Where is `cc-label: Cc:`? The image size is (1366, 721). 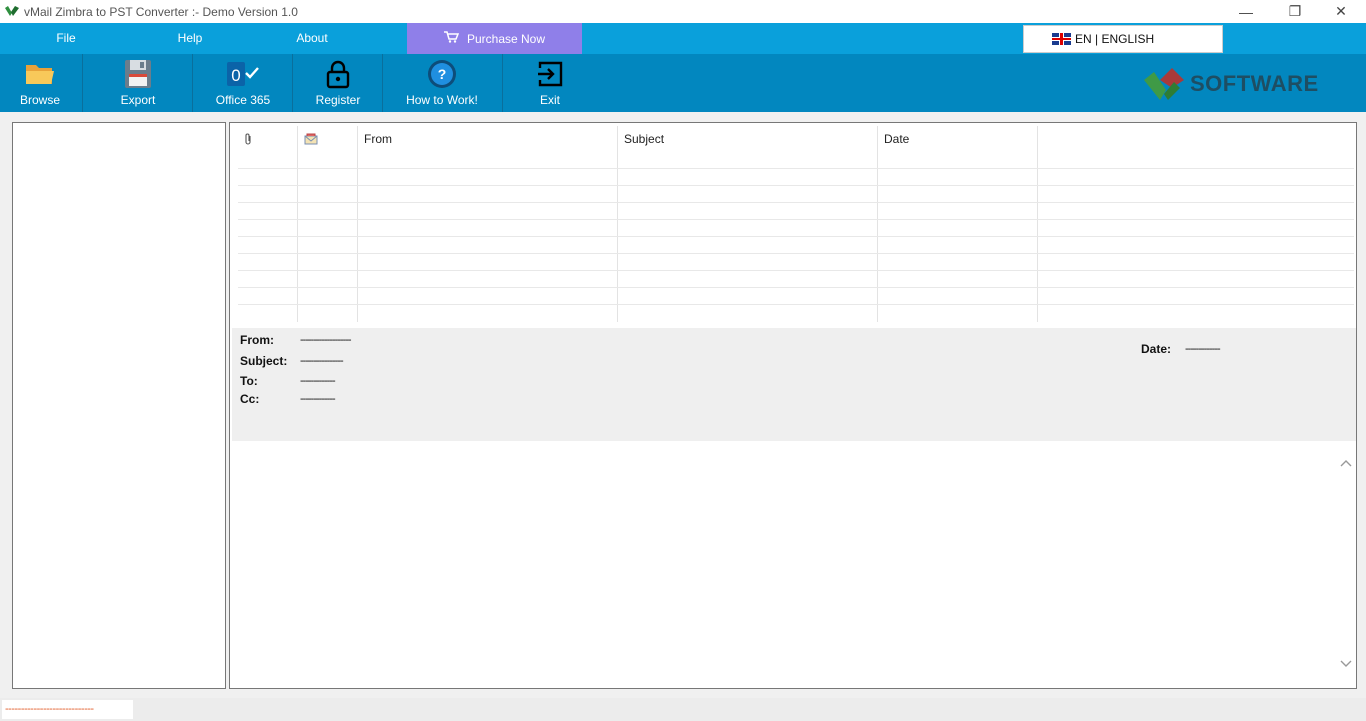 cc-label: Cc: is located at coordinates (250, 399).